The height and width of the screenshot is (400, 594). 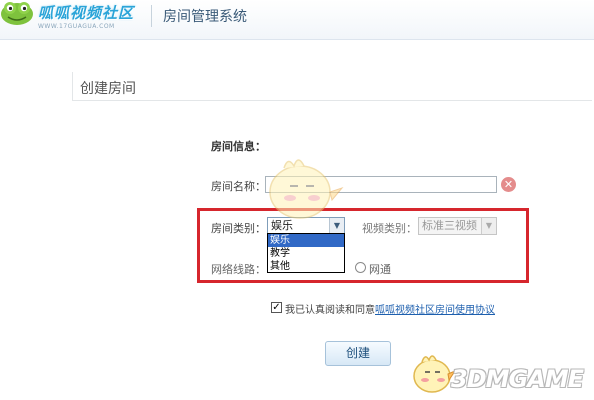 What do you see at coordinates (330, 310) in the screenshot?
I see `agree-label: 我已认真阅读和同意` at bounding box center [330, 310].